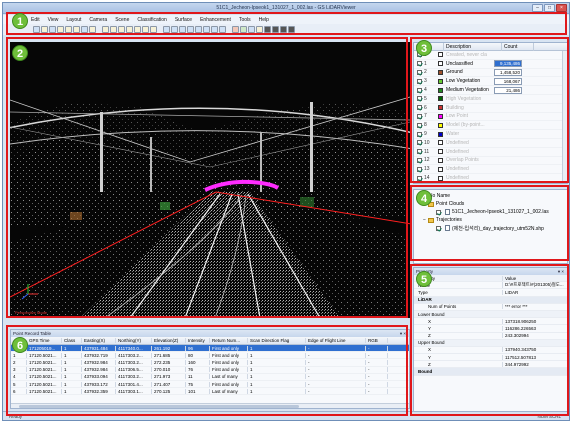 The height and width of the screenshot is (423, 572). I want to click on highlight-box-classes, so click(489, 110).